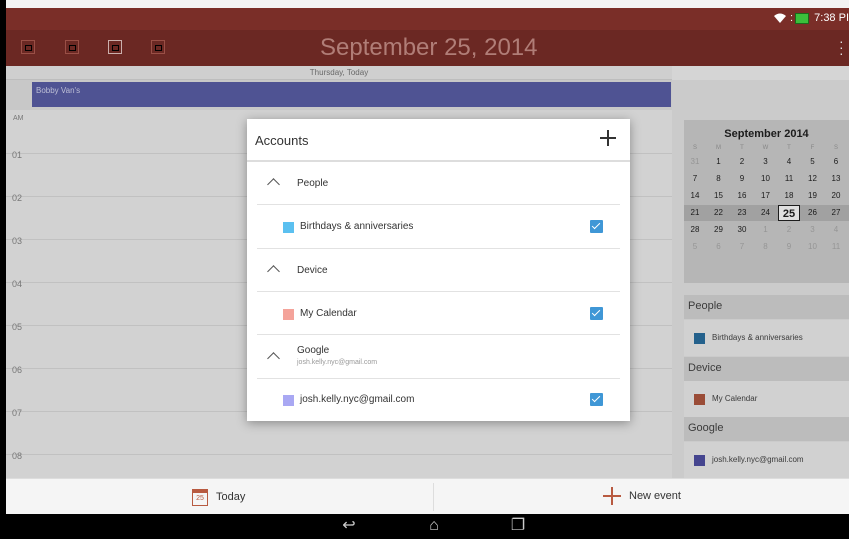 This screenshot has width=849, height=539. I want to click on group-label: People, so click(313, 183).